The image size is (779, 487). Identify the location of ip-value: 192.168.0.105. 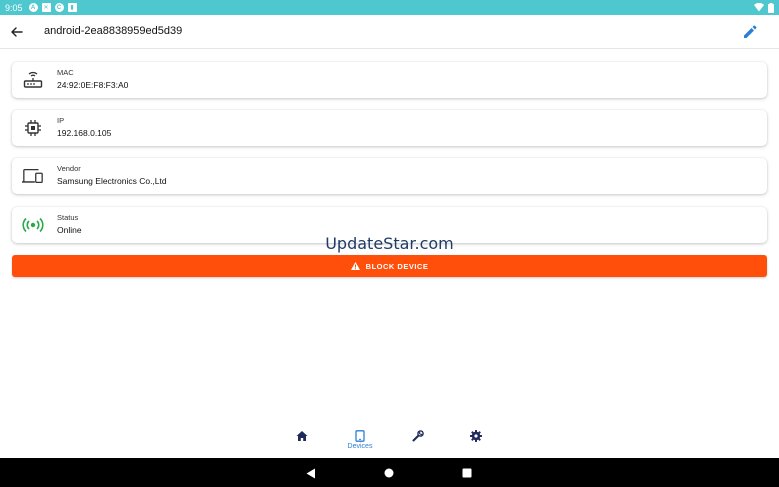
(84, 133).